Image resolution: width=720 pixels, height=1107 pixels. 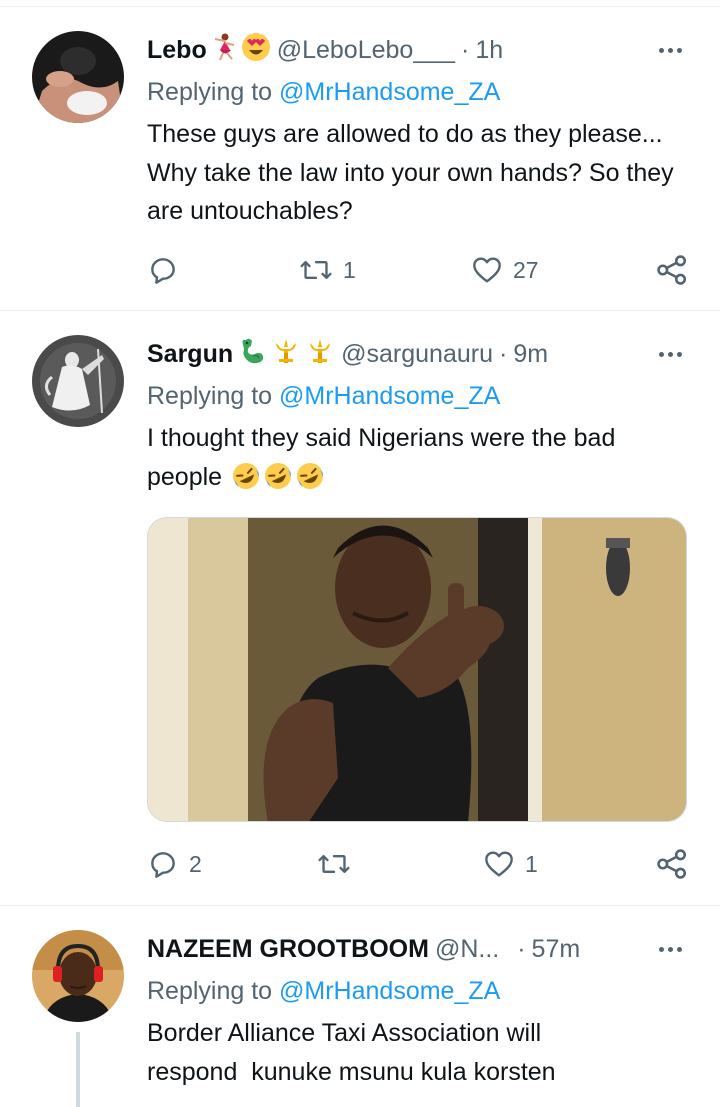 What do you see at coordinates (366, 50) in the screenshot?
I see `handle: @LeboLebo___` at bounding box center [366, 50].